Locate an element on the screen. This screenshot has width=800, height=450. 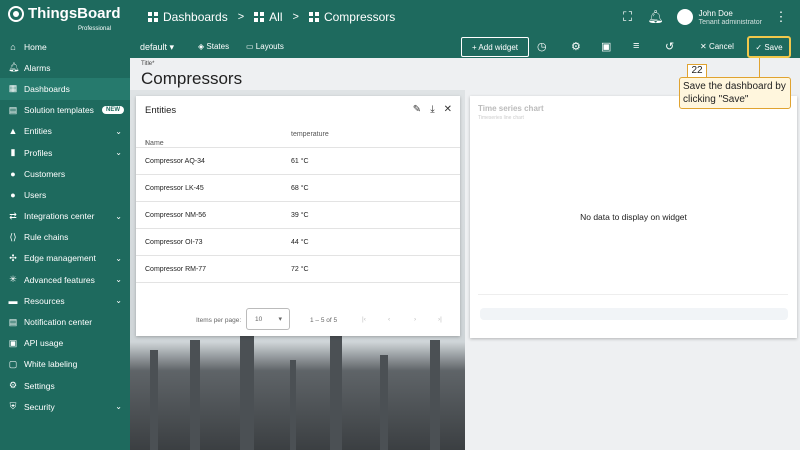
first-page-icon: |‹ is located at coordinates (364, 319).